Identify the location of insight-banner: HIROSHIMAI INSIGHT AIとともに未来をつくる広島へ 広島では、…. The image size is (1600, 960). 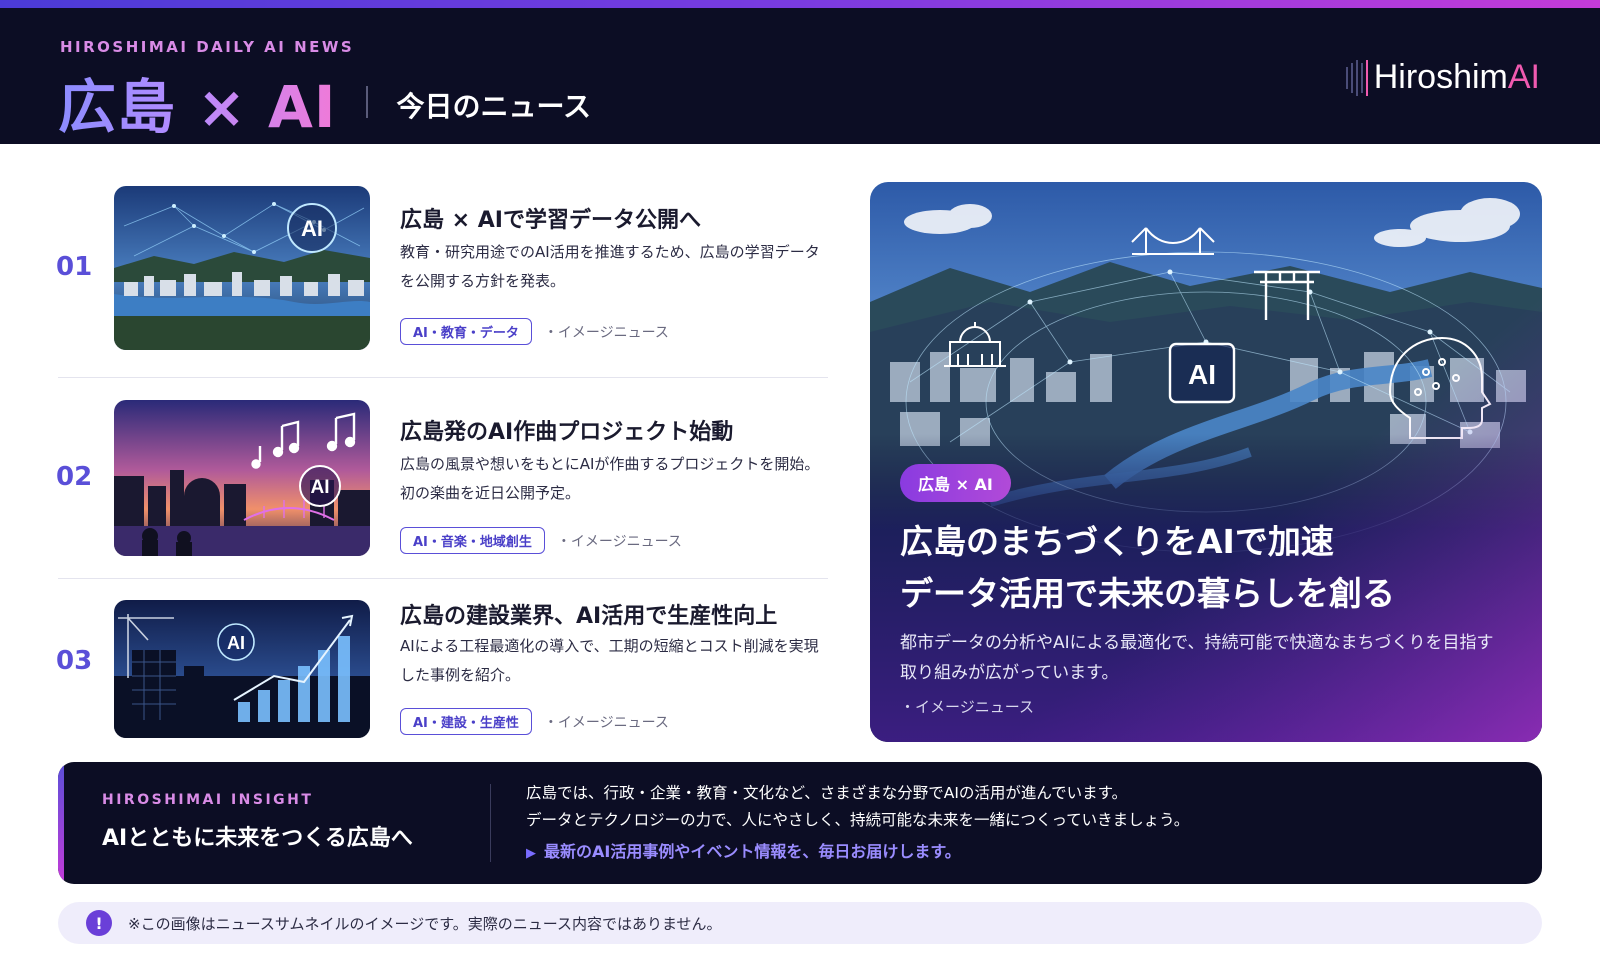
(800, 823).